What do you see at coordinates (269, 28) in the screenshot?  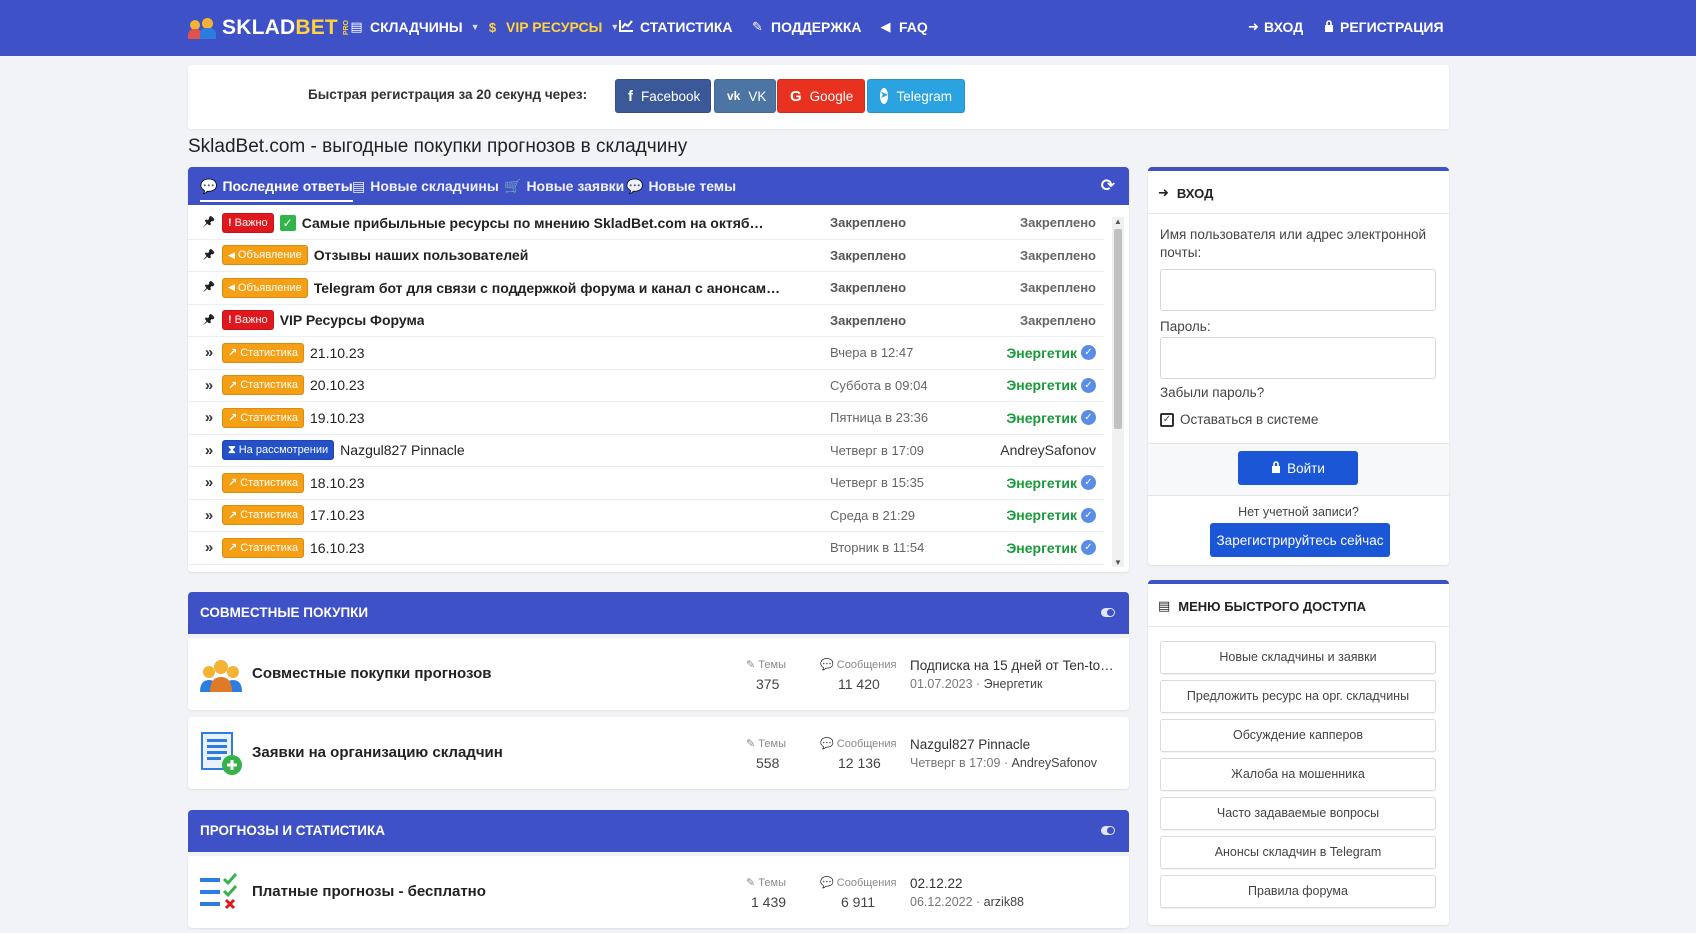 I see `site-logo: SKLADBET PRO` at bounding box center [269, 28].